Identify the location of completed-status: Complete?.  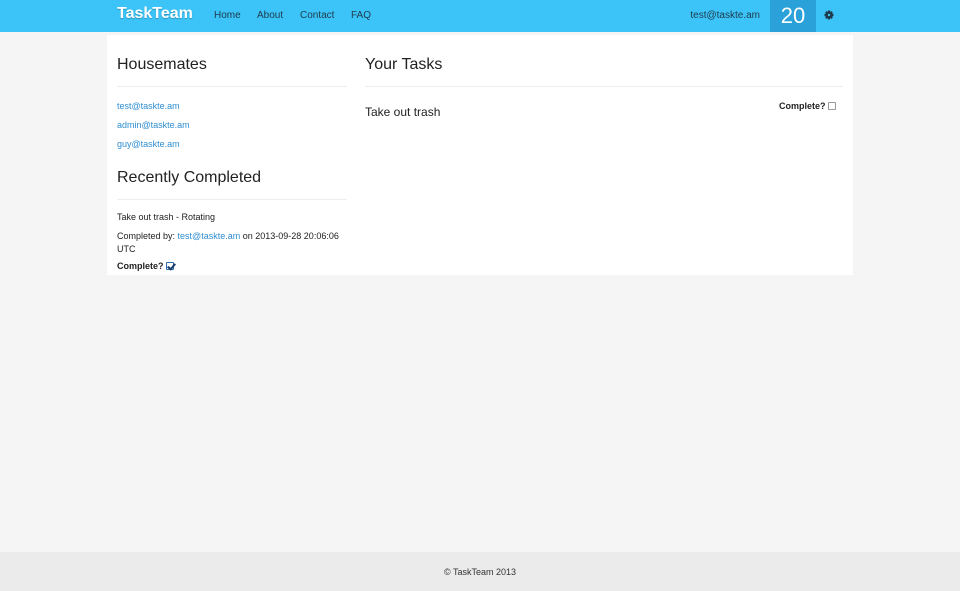
(145, 266).